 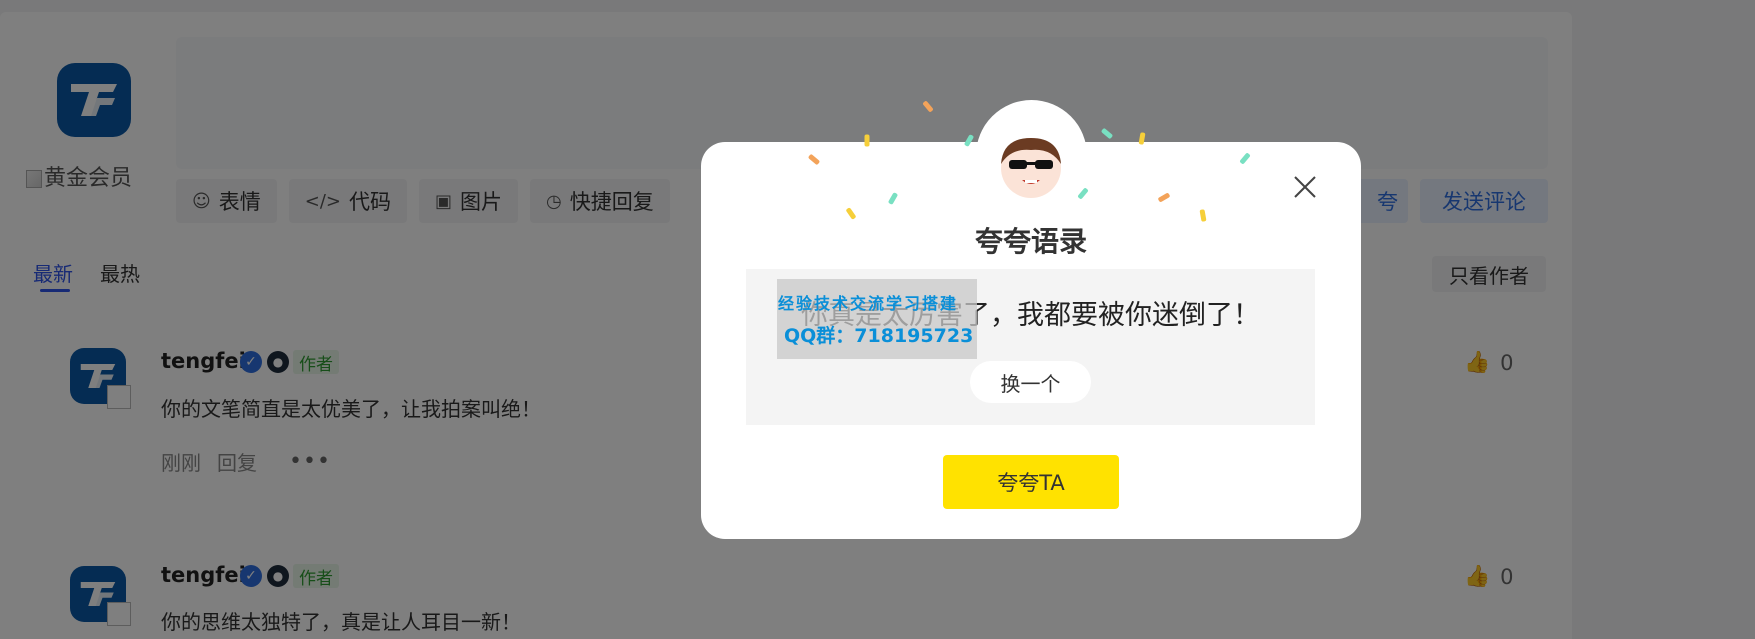 I want to click on praise-ta-button: 夸夸TA, so click(x=1031, y=482).